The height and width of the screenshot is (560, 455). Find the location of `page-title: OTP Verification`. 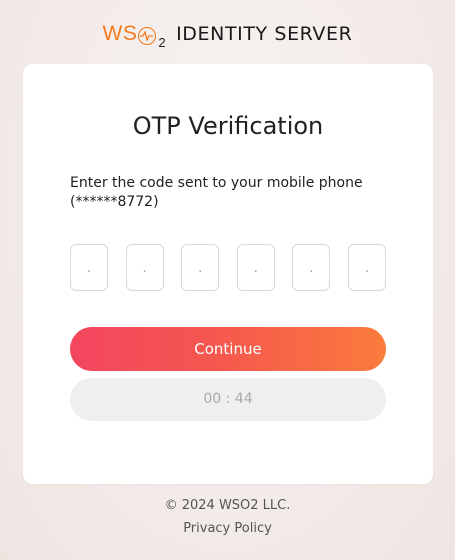

page-title: OTP Verification is located at coordinates (228, 126).